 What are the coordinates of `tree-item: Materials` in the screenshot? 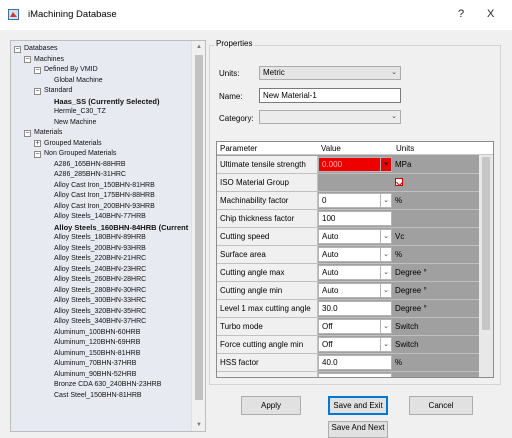 It's located at (48, 133).